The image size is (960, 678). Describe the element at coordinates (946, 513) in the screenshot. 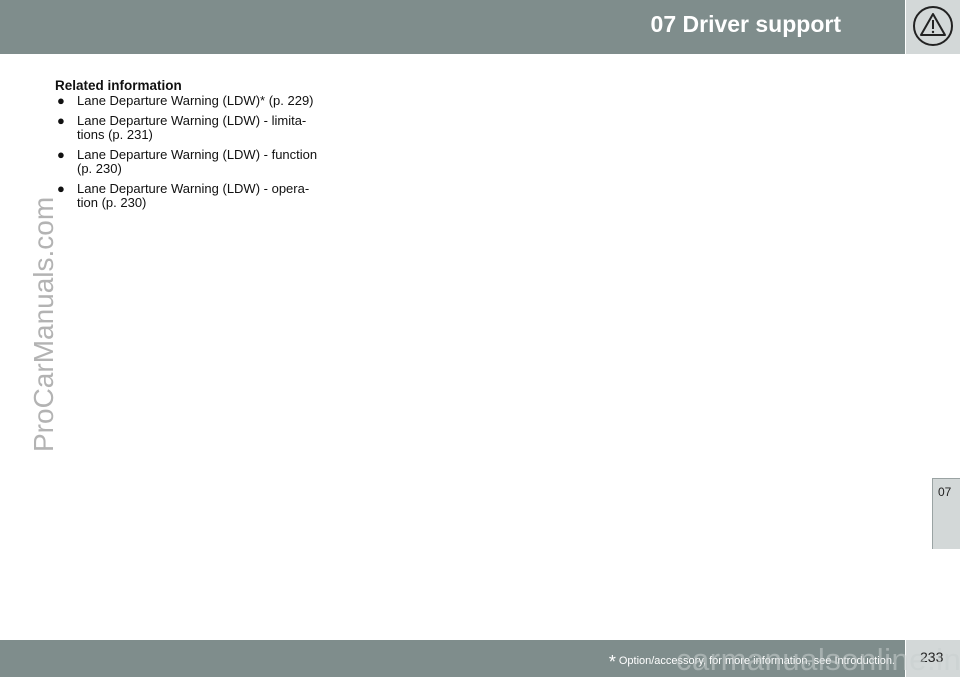

I see `chapter-side-tab: 07` at that location.